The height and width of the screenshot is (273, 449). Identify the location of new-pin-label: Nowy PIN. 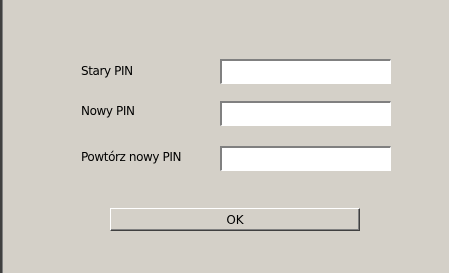
(108, 111).